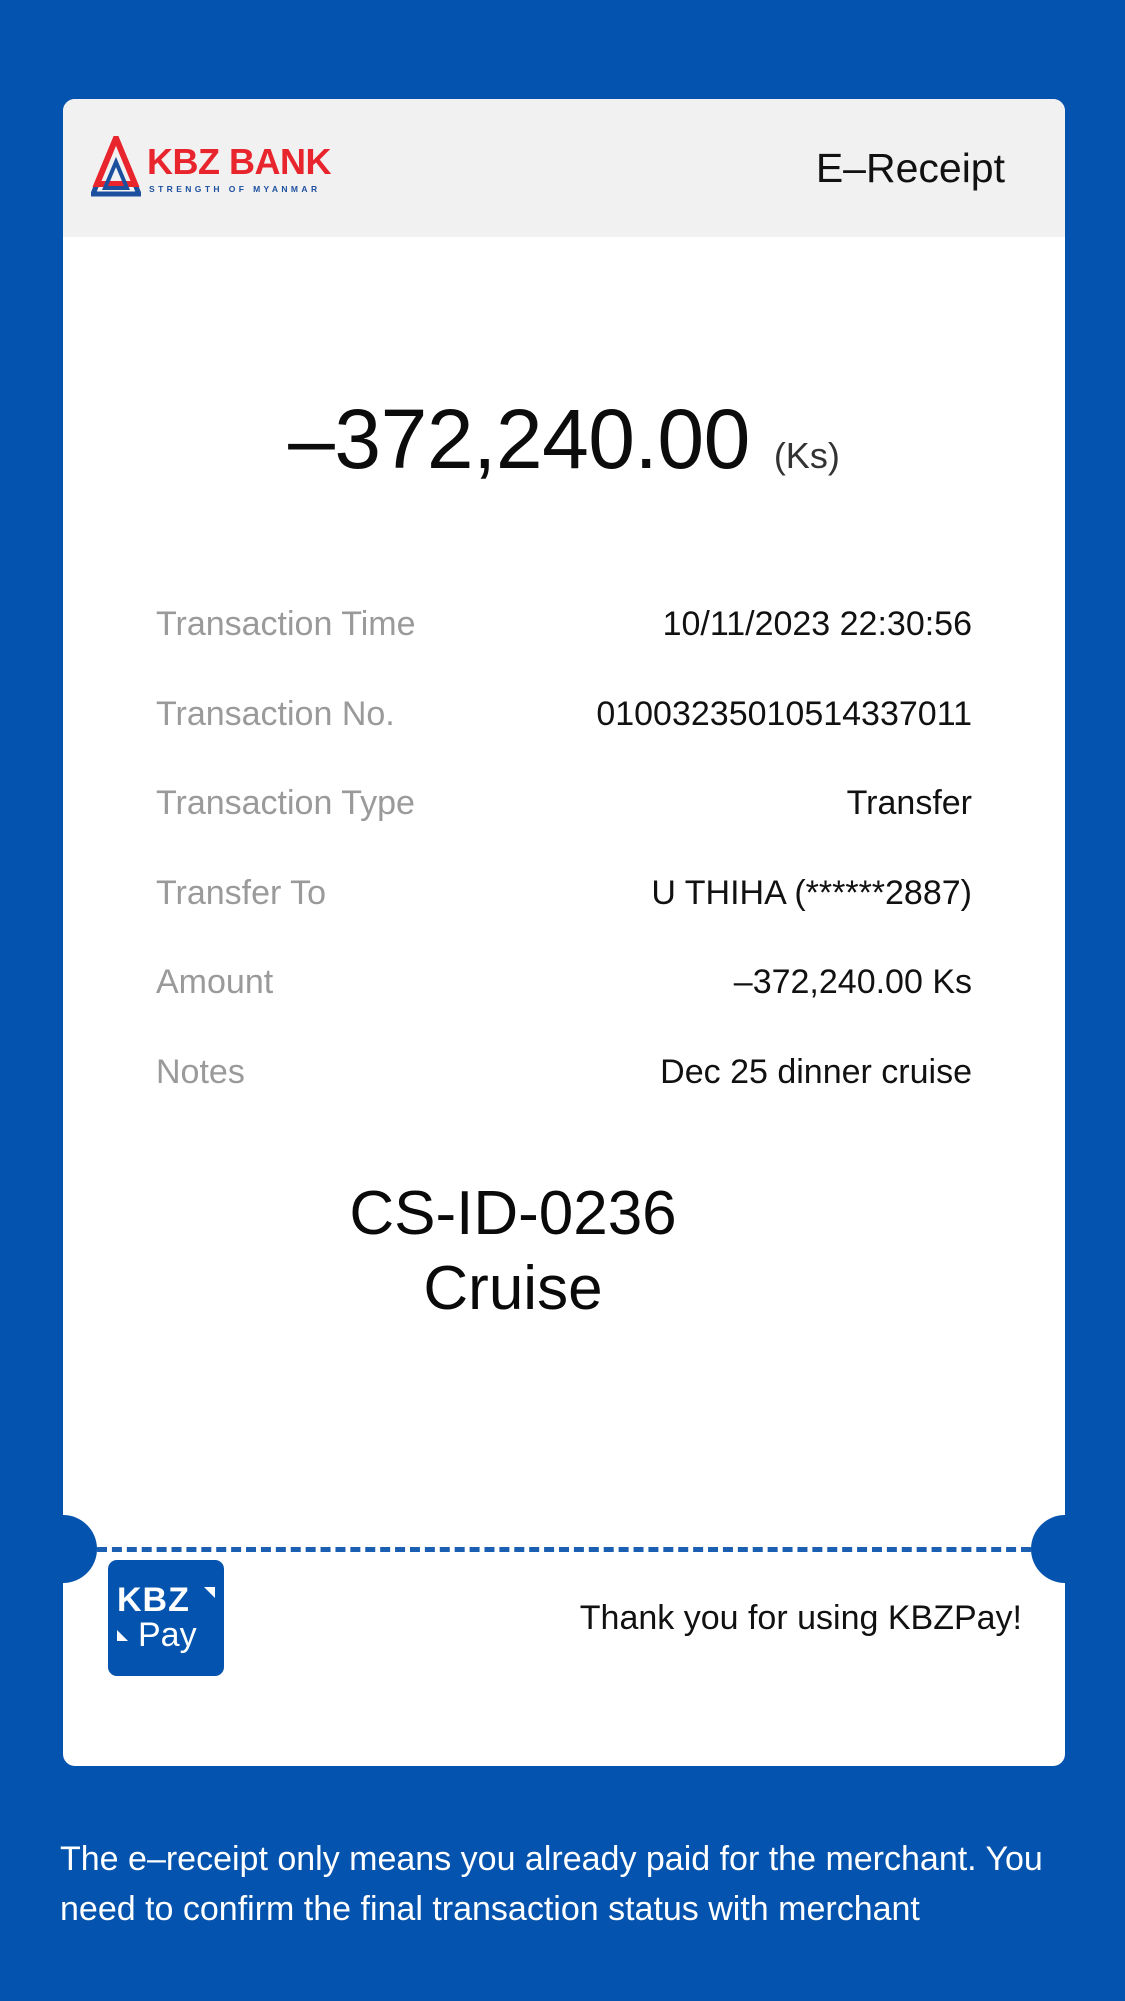 The height and width of the screenshot is (2001, 1125). Describe the element at coordinates (215, 982) in the screenshot. I see `detail-label: Amount` at that location.